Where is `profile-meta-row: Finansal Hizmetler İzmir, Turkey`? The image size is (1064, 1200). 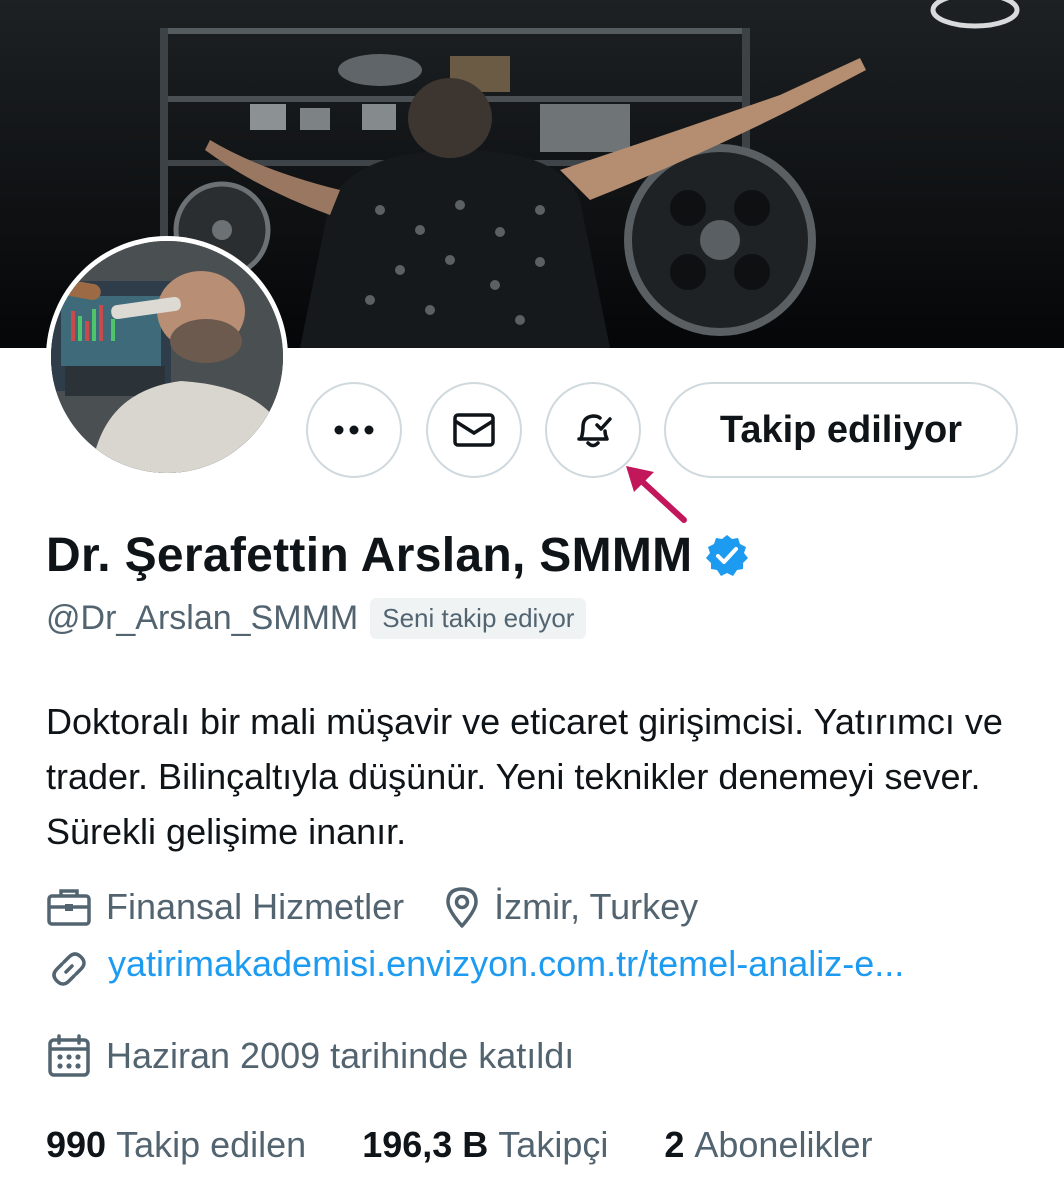 profile-meta-row: Finansal Hizmetler İzmir, Turkey is located at coordinates (372, 907).